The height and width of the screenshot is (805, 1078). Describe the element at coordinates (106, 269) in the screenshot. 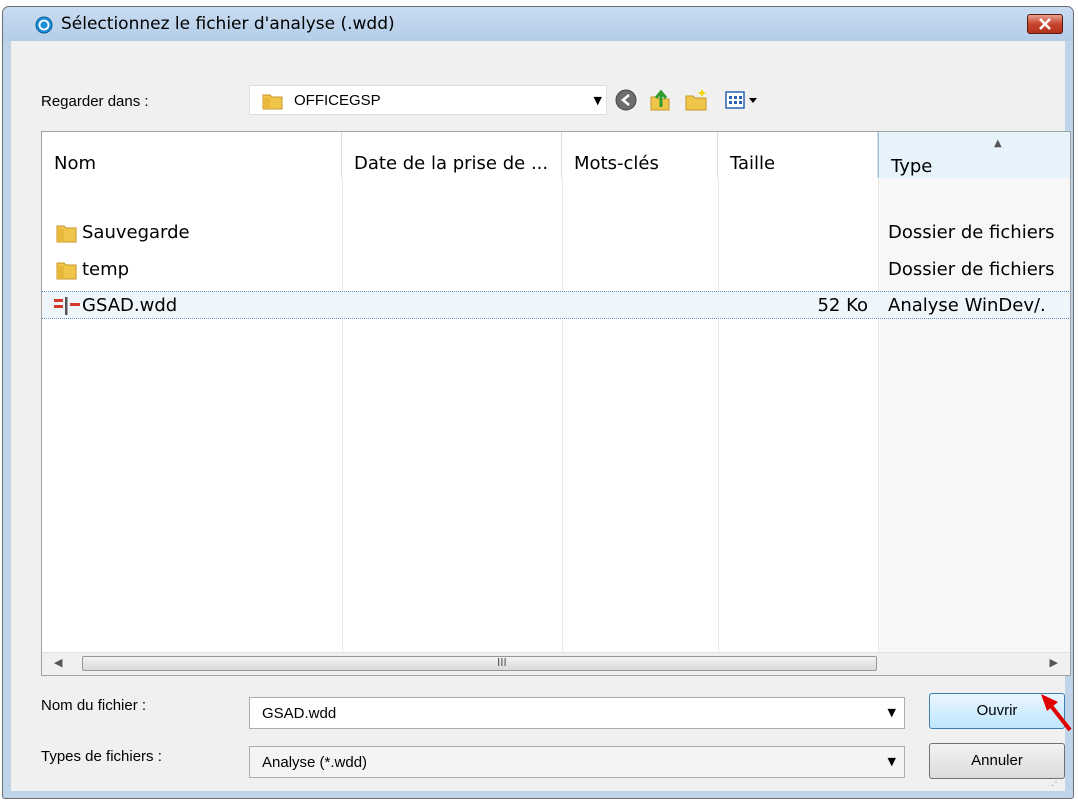

I see `file-name: temp` at that location.